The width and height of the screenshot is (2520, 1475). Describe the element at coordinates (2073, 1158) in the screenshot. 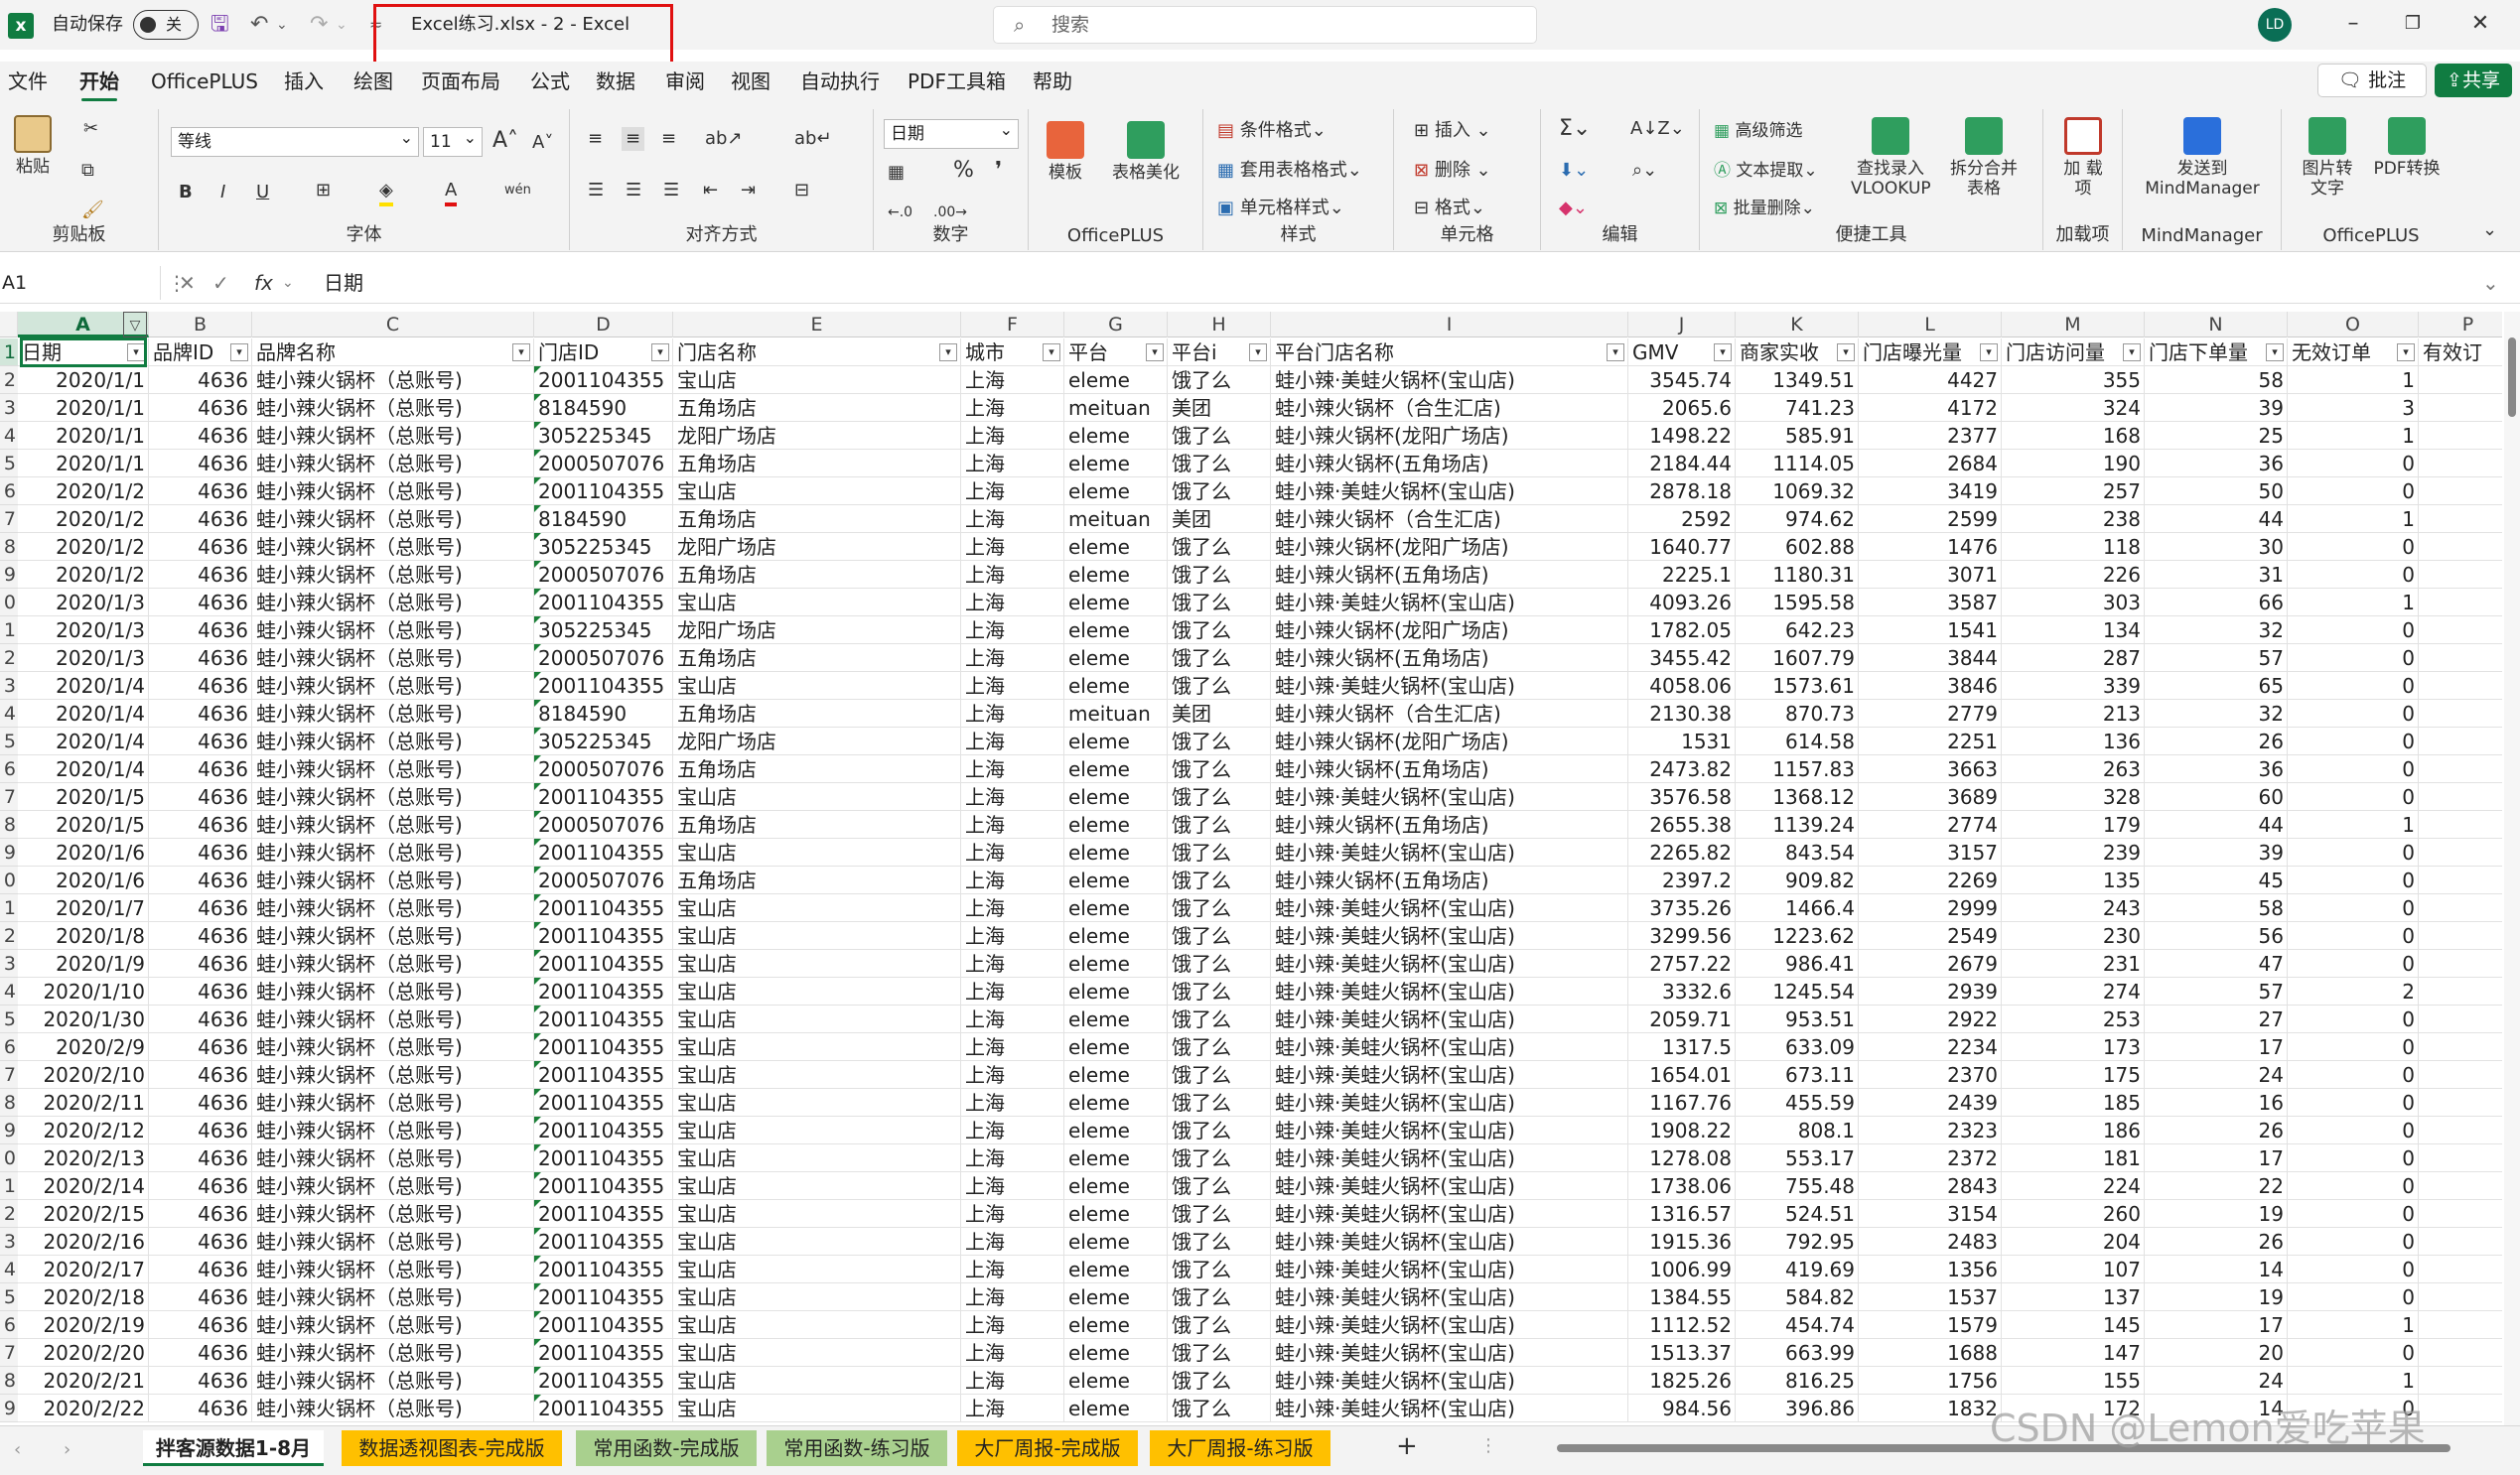

I see `cell: 181` at that location.